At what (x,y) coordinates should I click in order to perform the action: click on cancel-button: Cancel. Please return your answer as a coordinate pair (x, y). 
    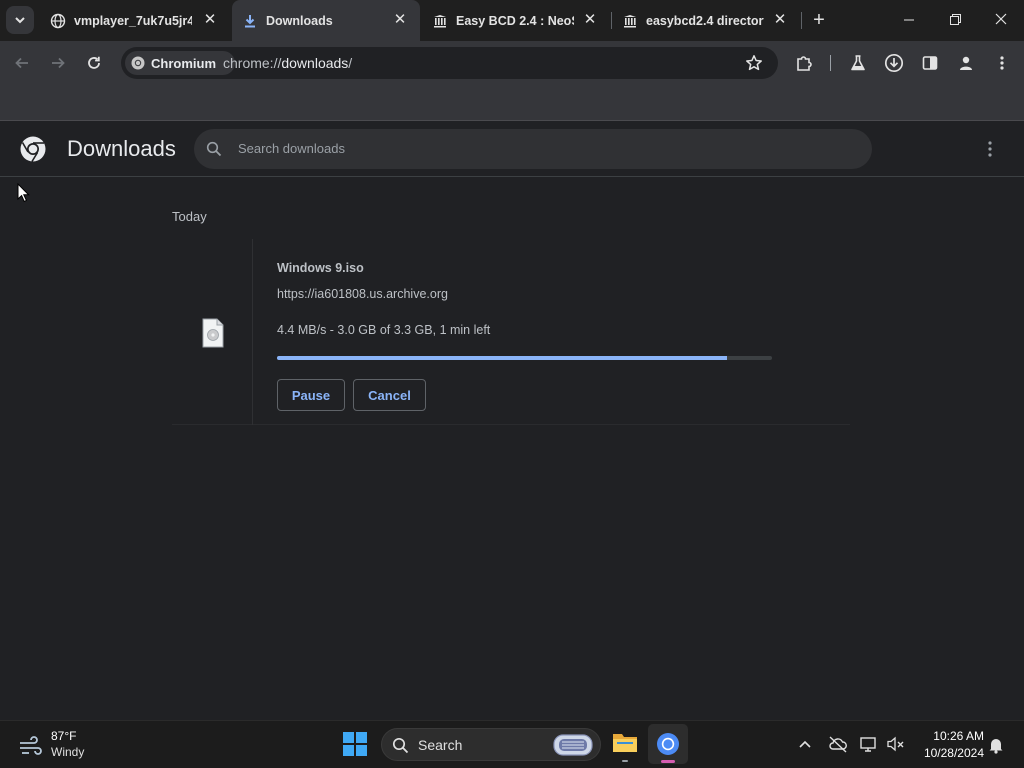
    Looking at the image, I should click on (389, 395).